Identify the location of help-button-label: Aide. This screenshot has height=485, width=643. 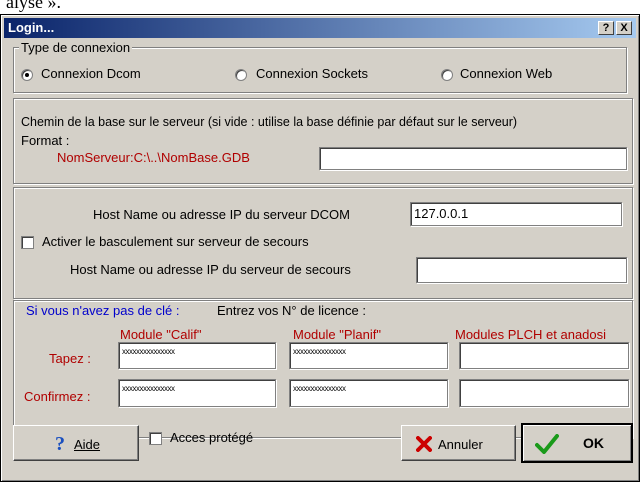
(87, 444).